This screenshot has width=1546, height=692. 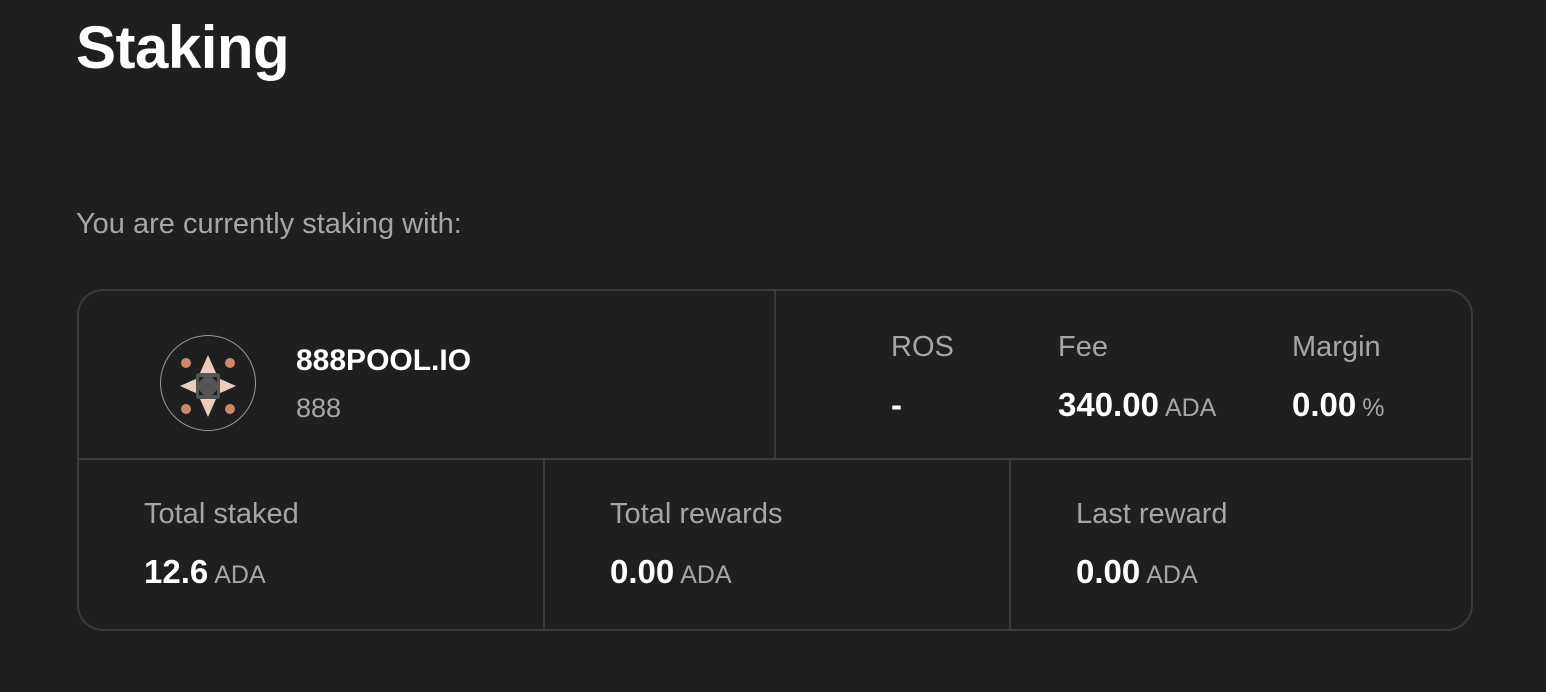 I want to click on pool-ticker: 888, so click(x=319, y=408).